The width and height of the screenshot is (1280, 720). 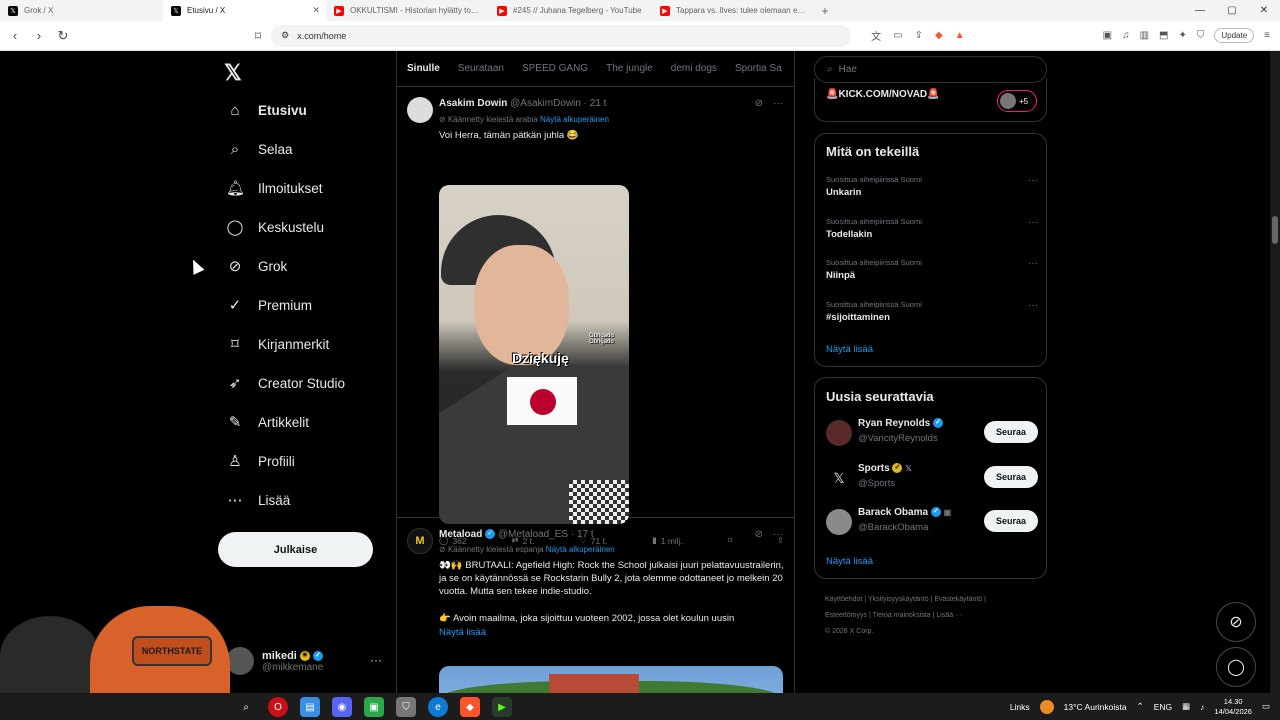 I want to click on sidebar-item-chat: ◯ Keskustelu, so click(x=275, y=227).